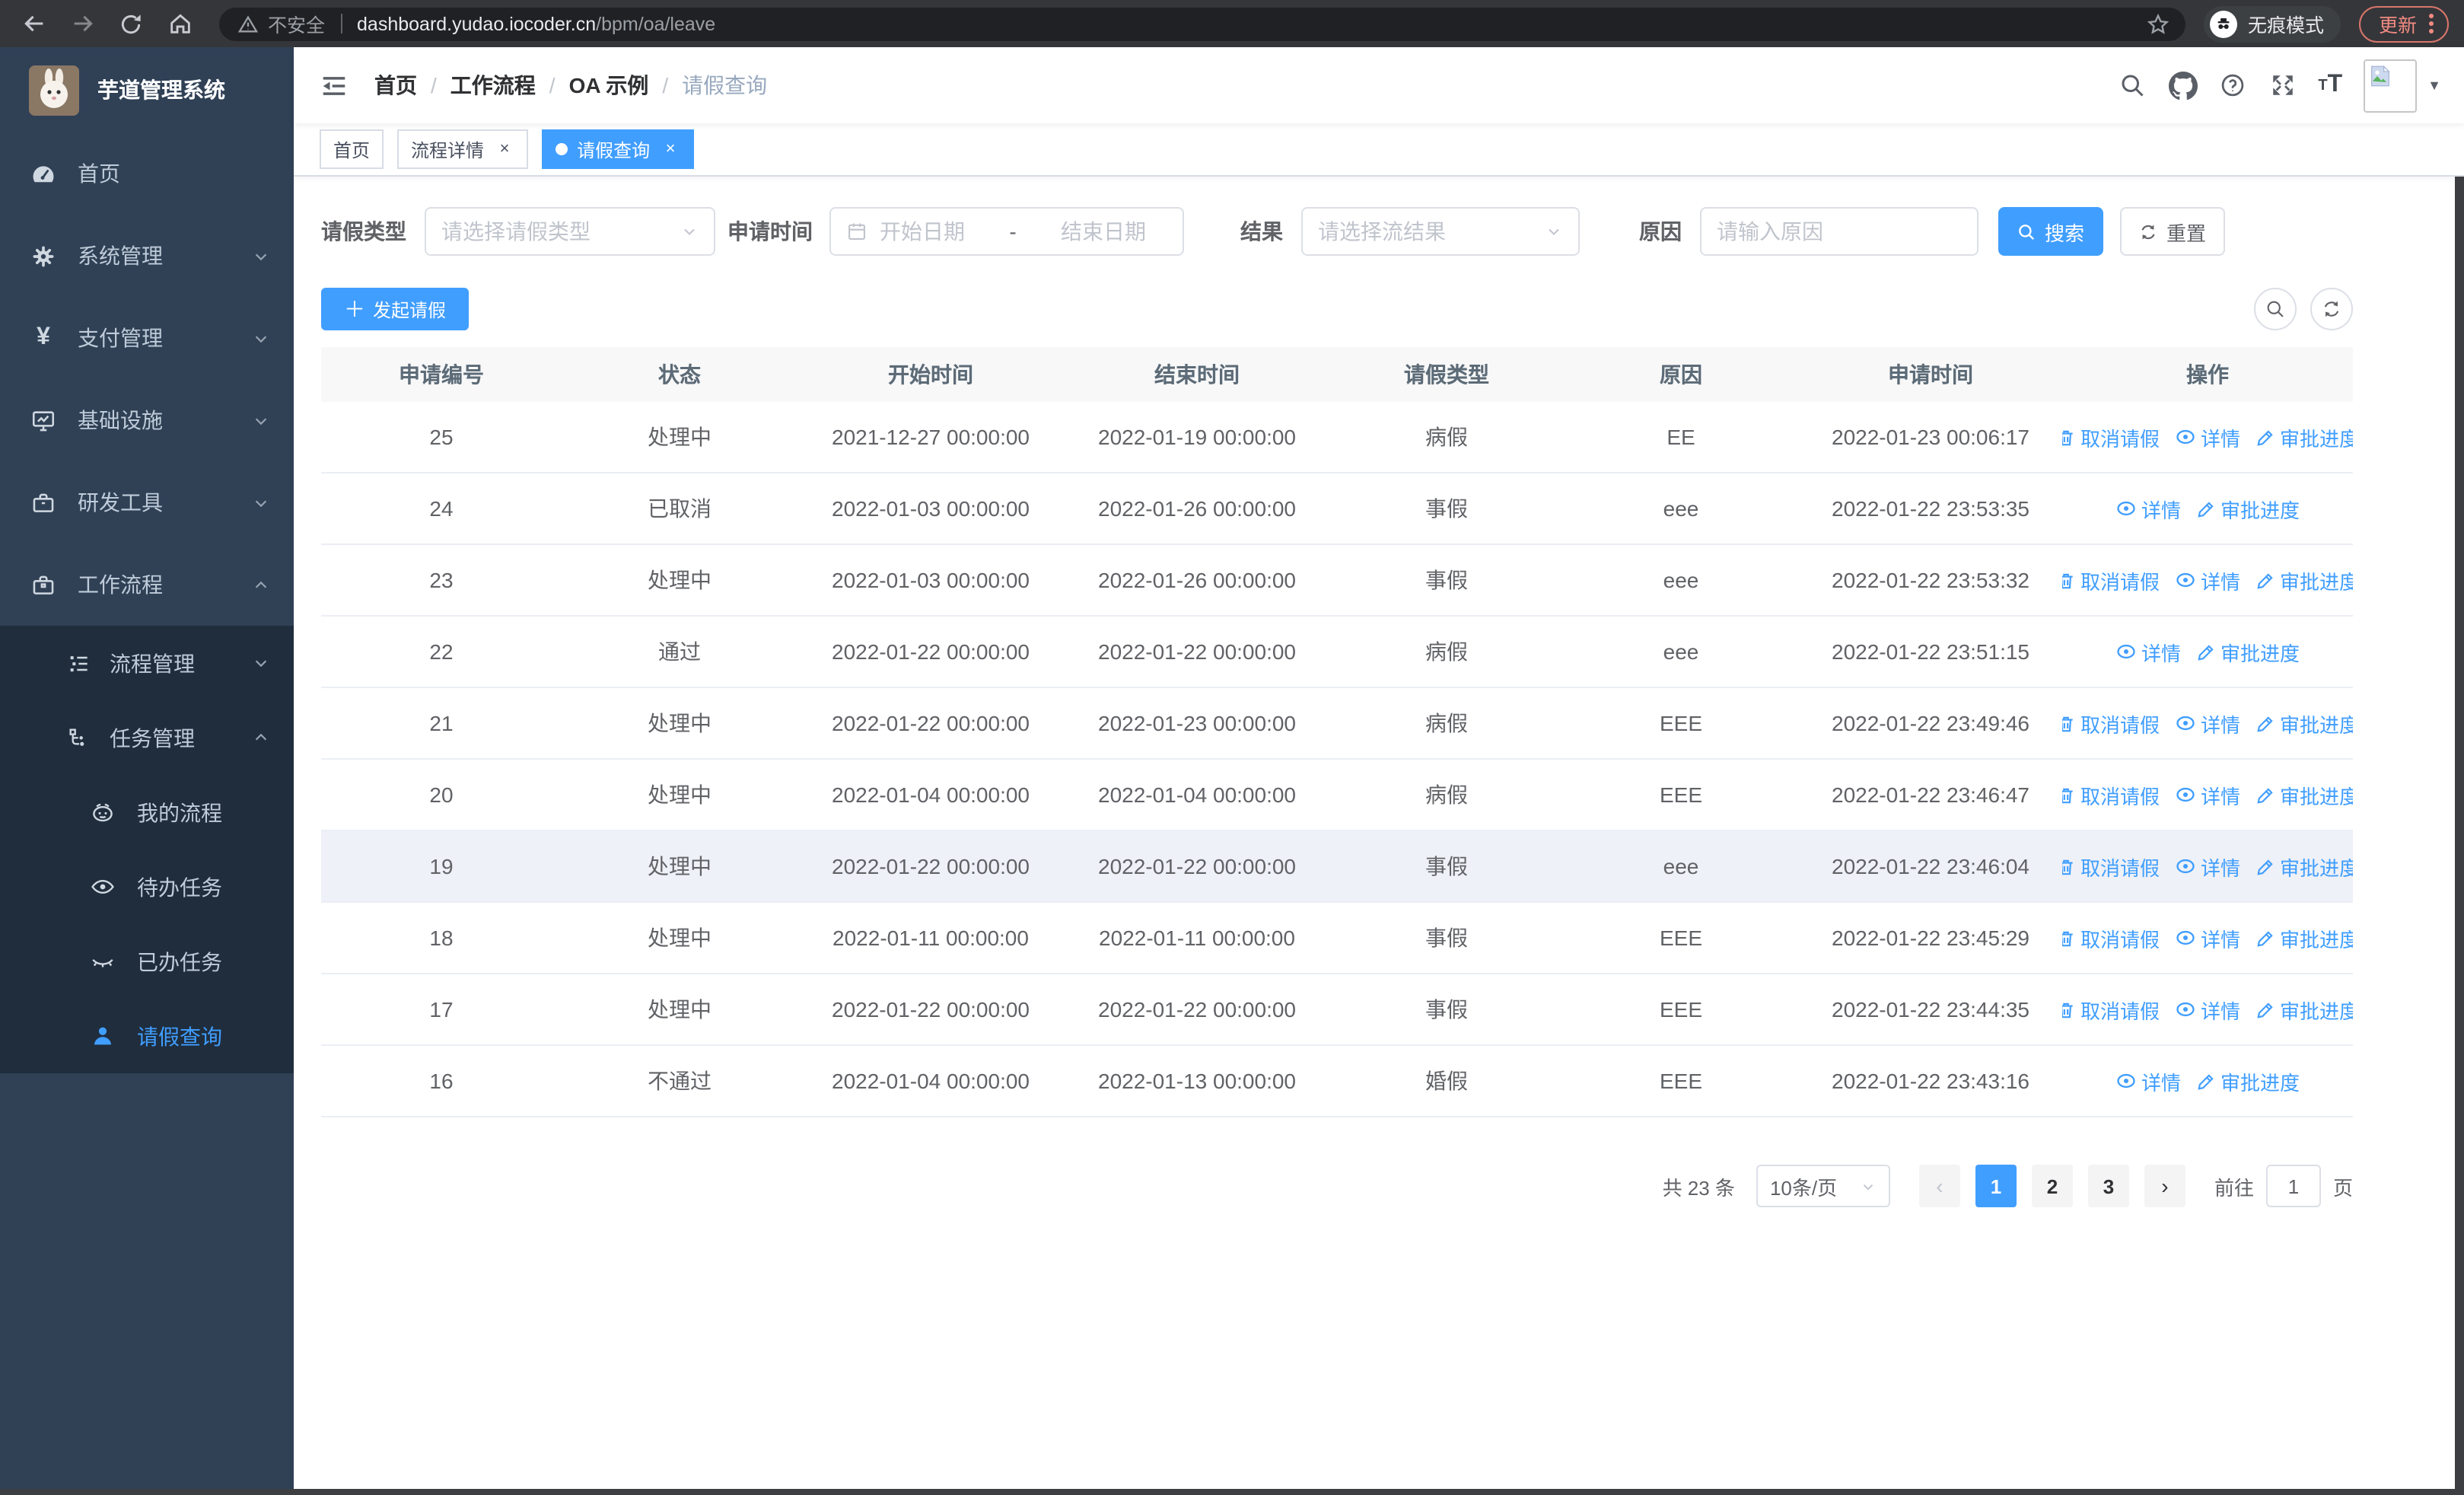 The width and height of the screenshot is (2464, 1495). Describe the element at coordinates (131, 24) in the screenshot. I see `browser-reload-icon` at that location.